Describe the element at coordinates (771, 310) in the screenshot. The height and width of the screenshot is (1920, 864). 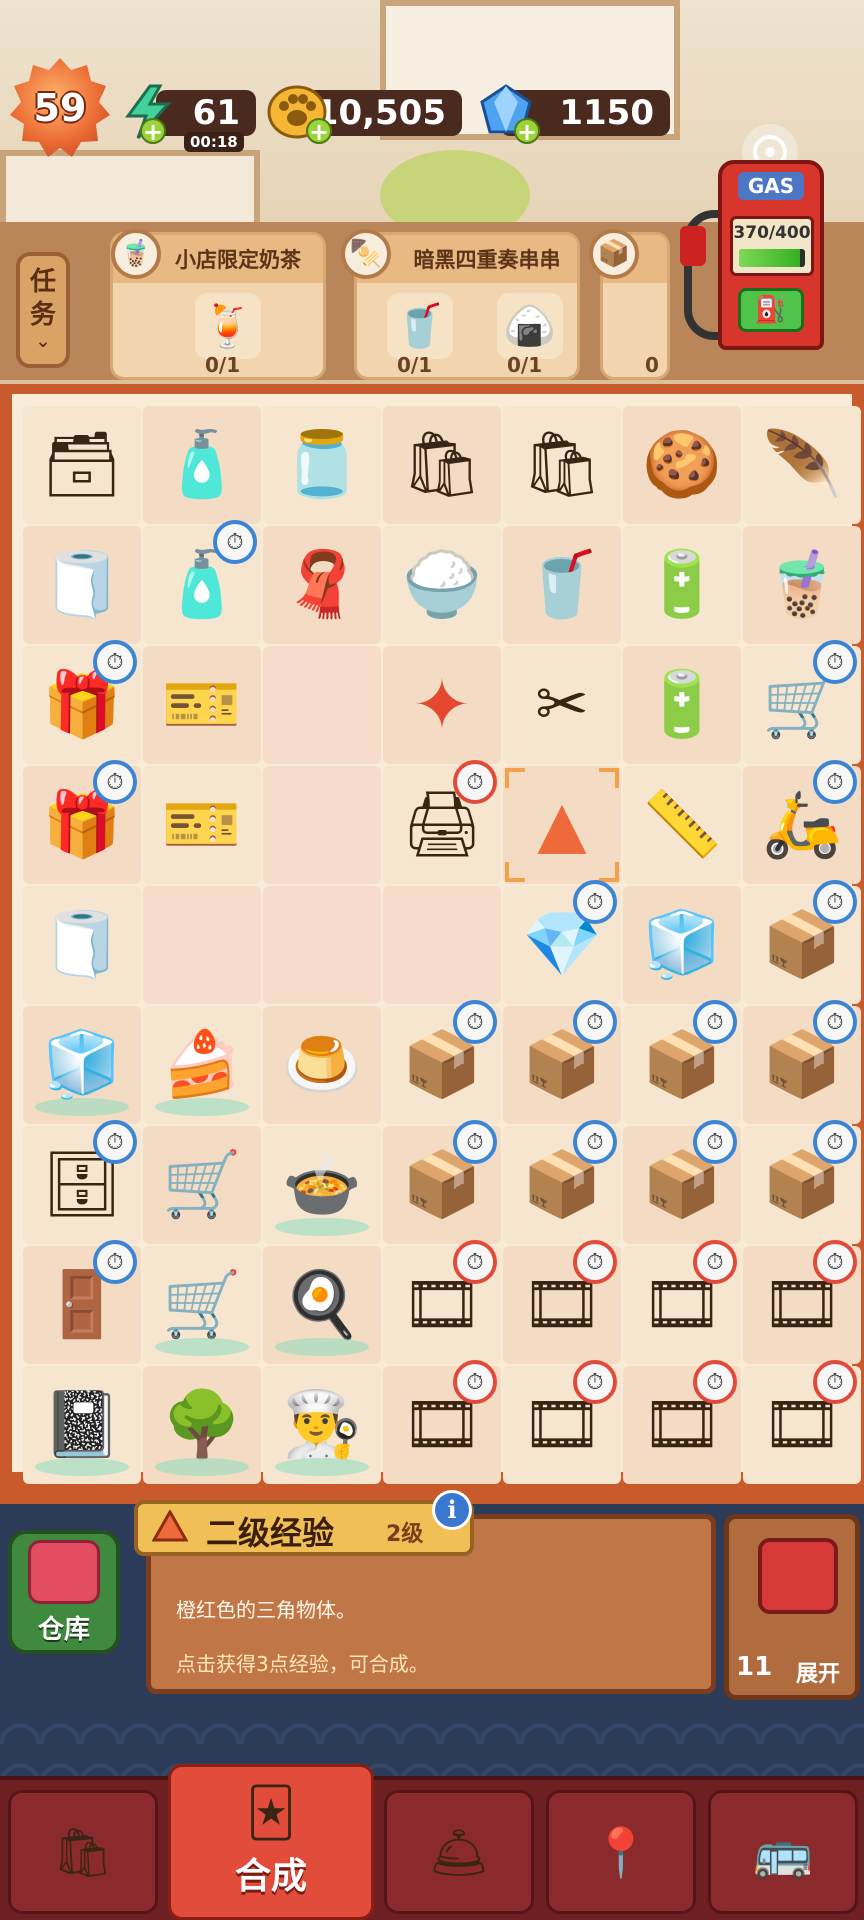
I see `gas-refill-button: ⛽` at that location.